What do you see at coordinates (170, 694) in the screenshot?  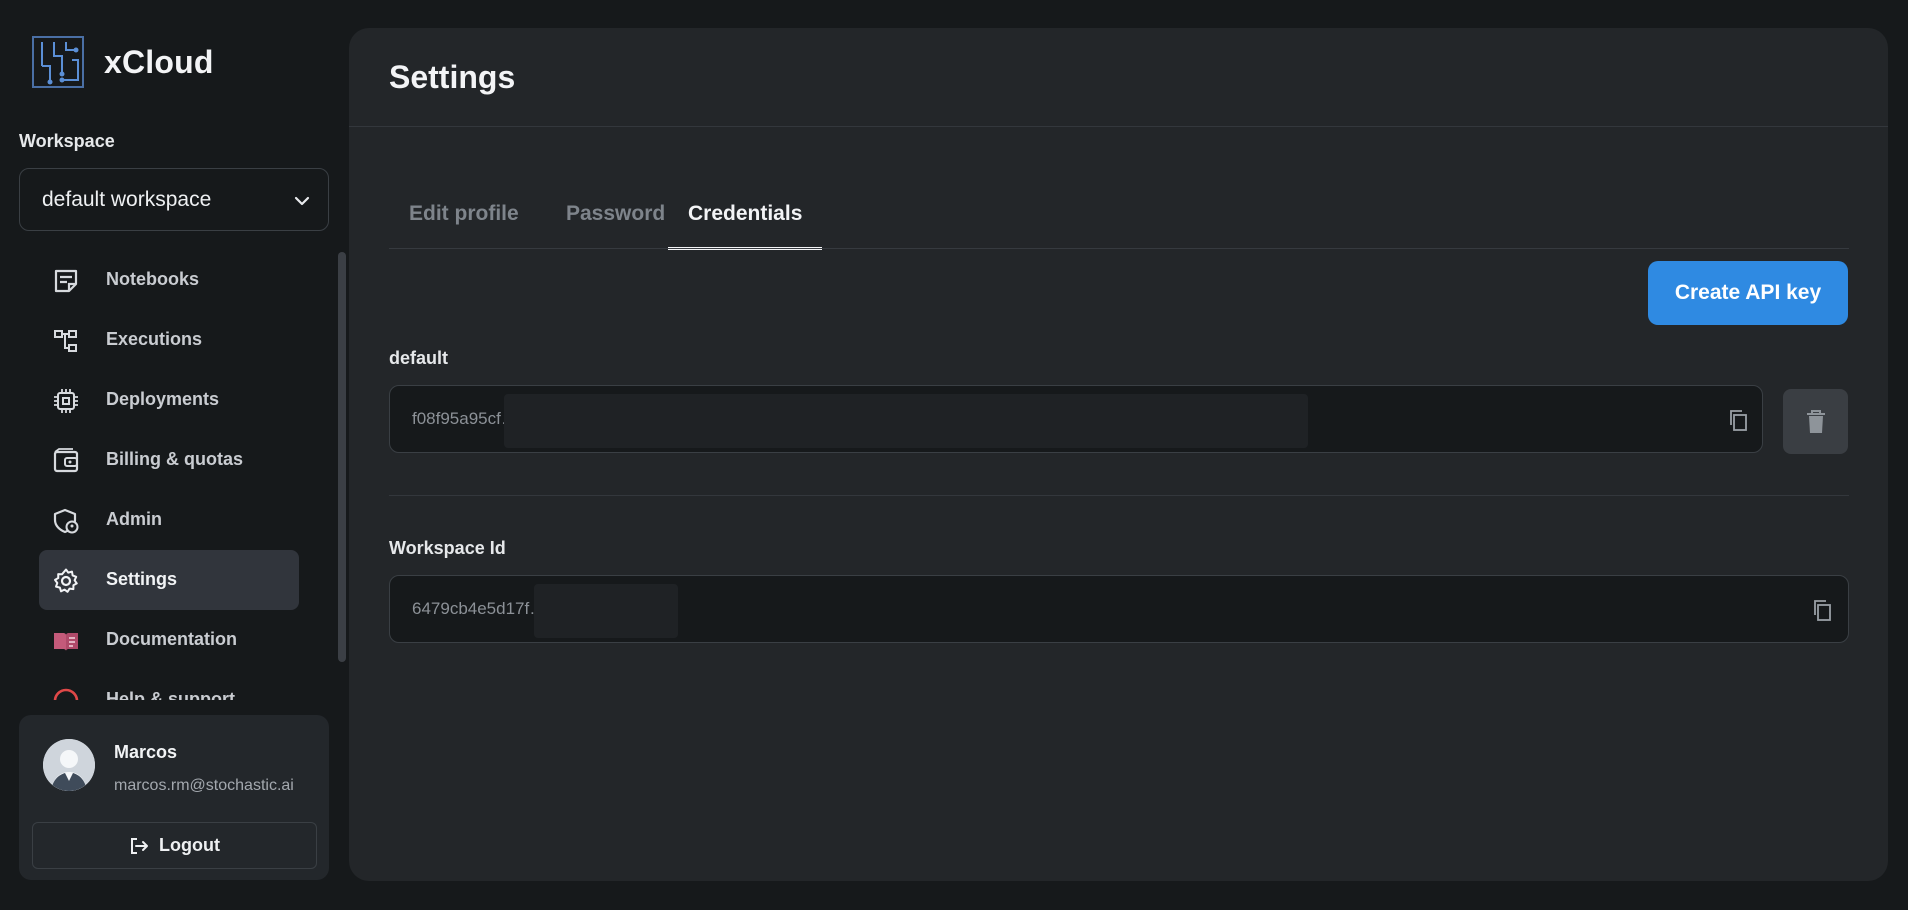 I see `sidebar-item-label: Help & support` at bounding box center [170, 694].